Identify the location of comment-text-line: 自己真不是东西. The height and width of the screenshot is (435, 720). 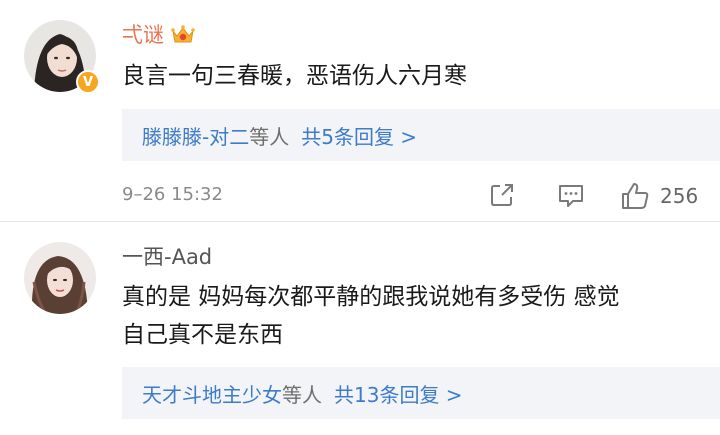
(202, 335).